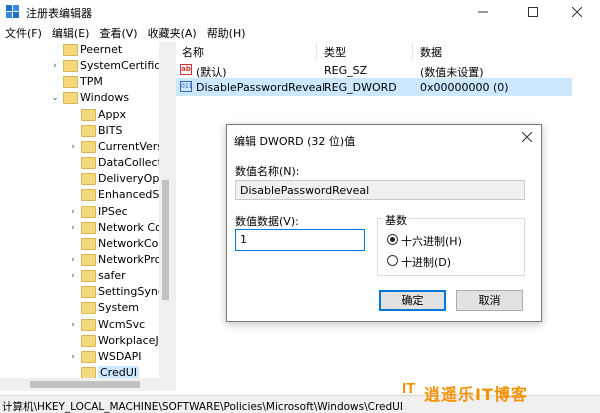  What do you see at coordinates (431, 52) in the screenshot?
I see `column-header-data: 数据` at bounding box center [431, 52].